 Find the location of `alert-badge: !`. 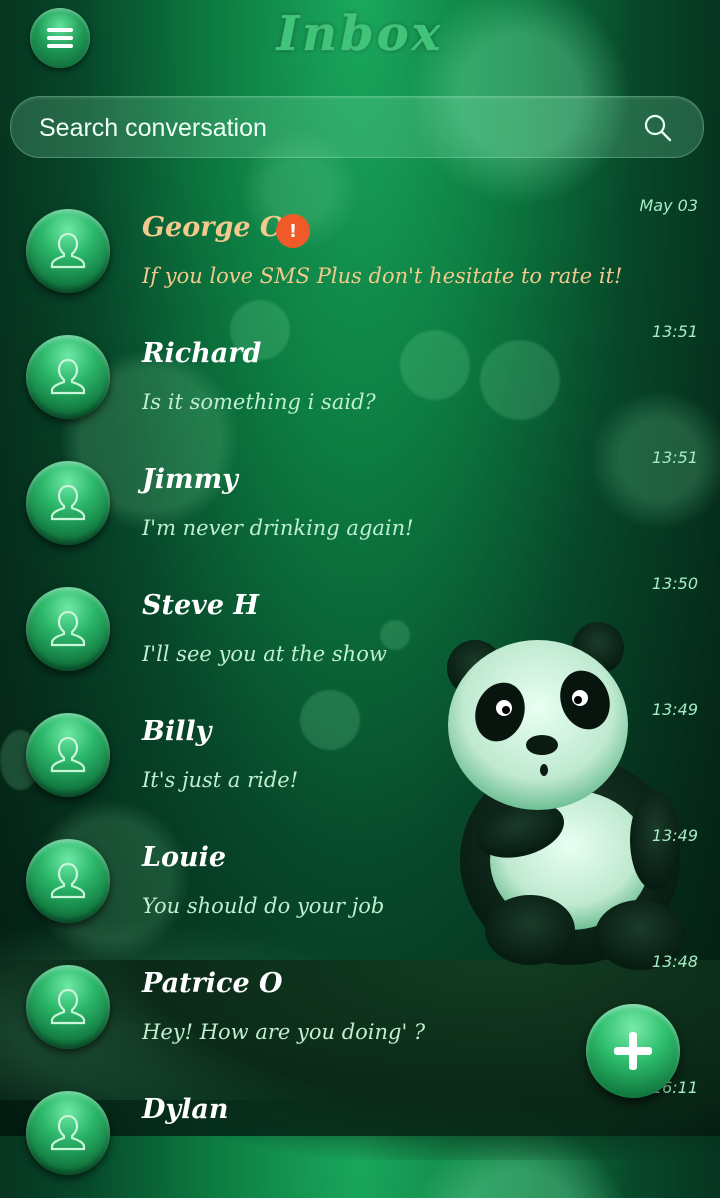

alert-badge: ! is located at coordinates (293, 231).